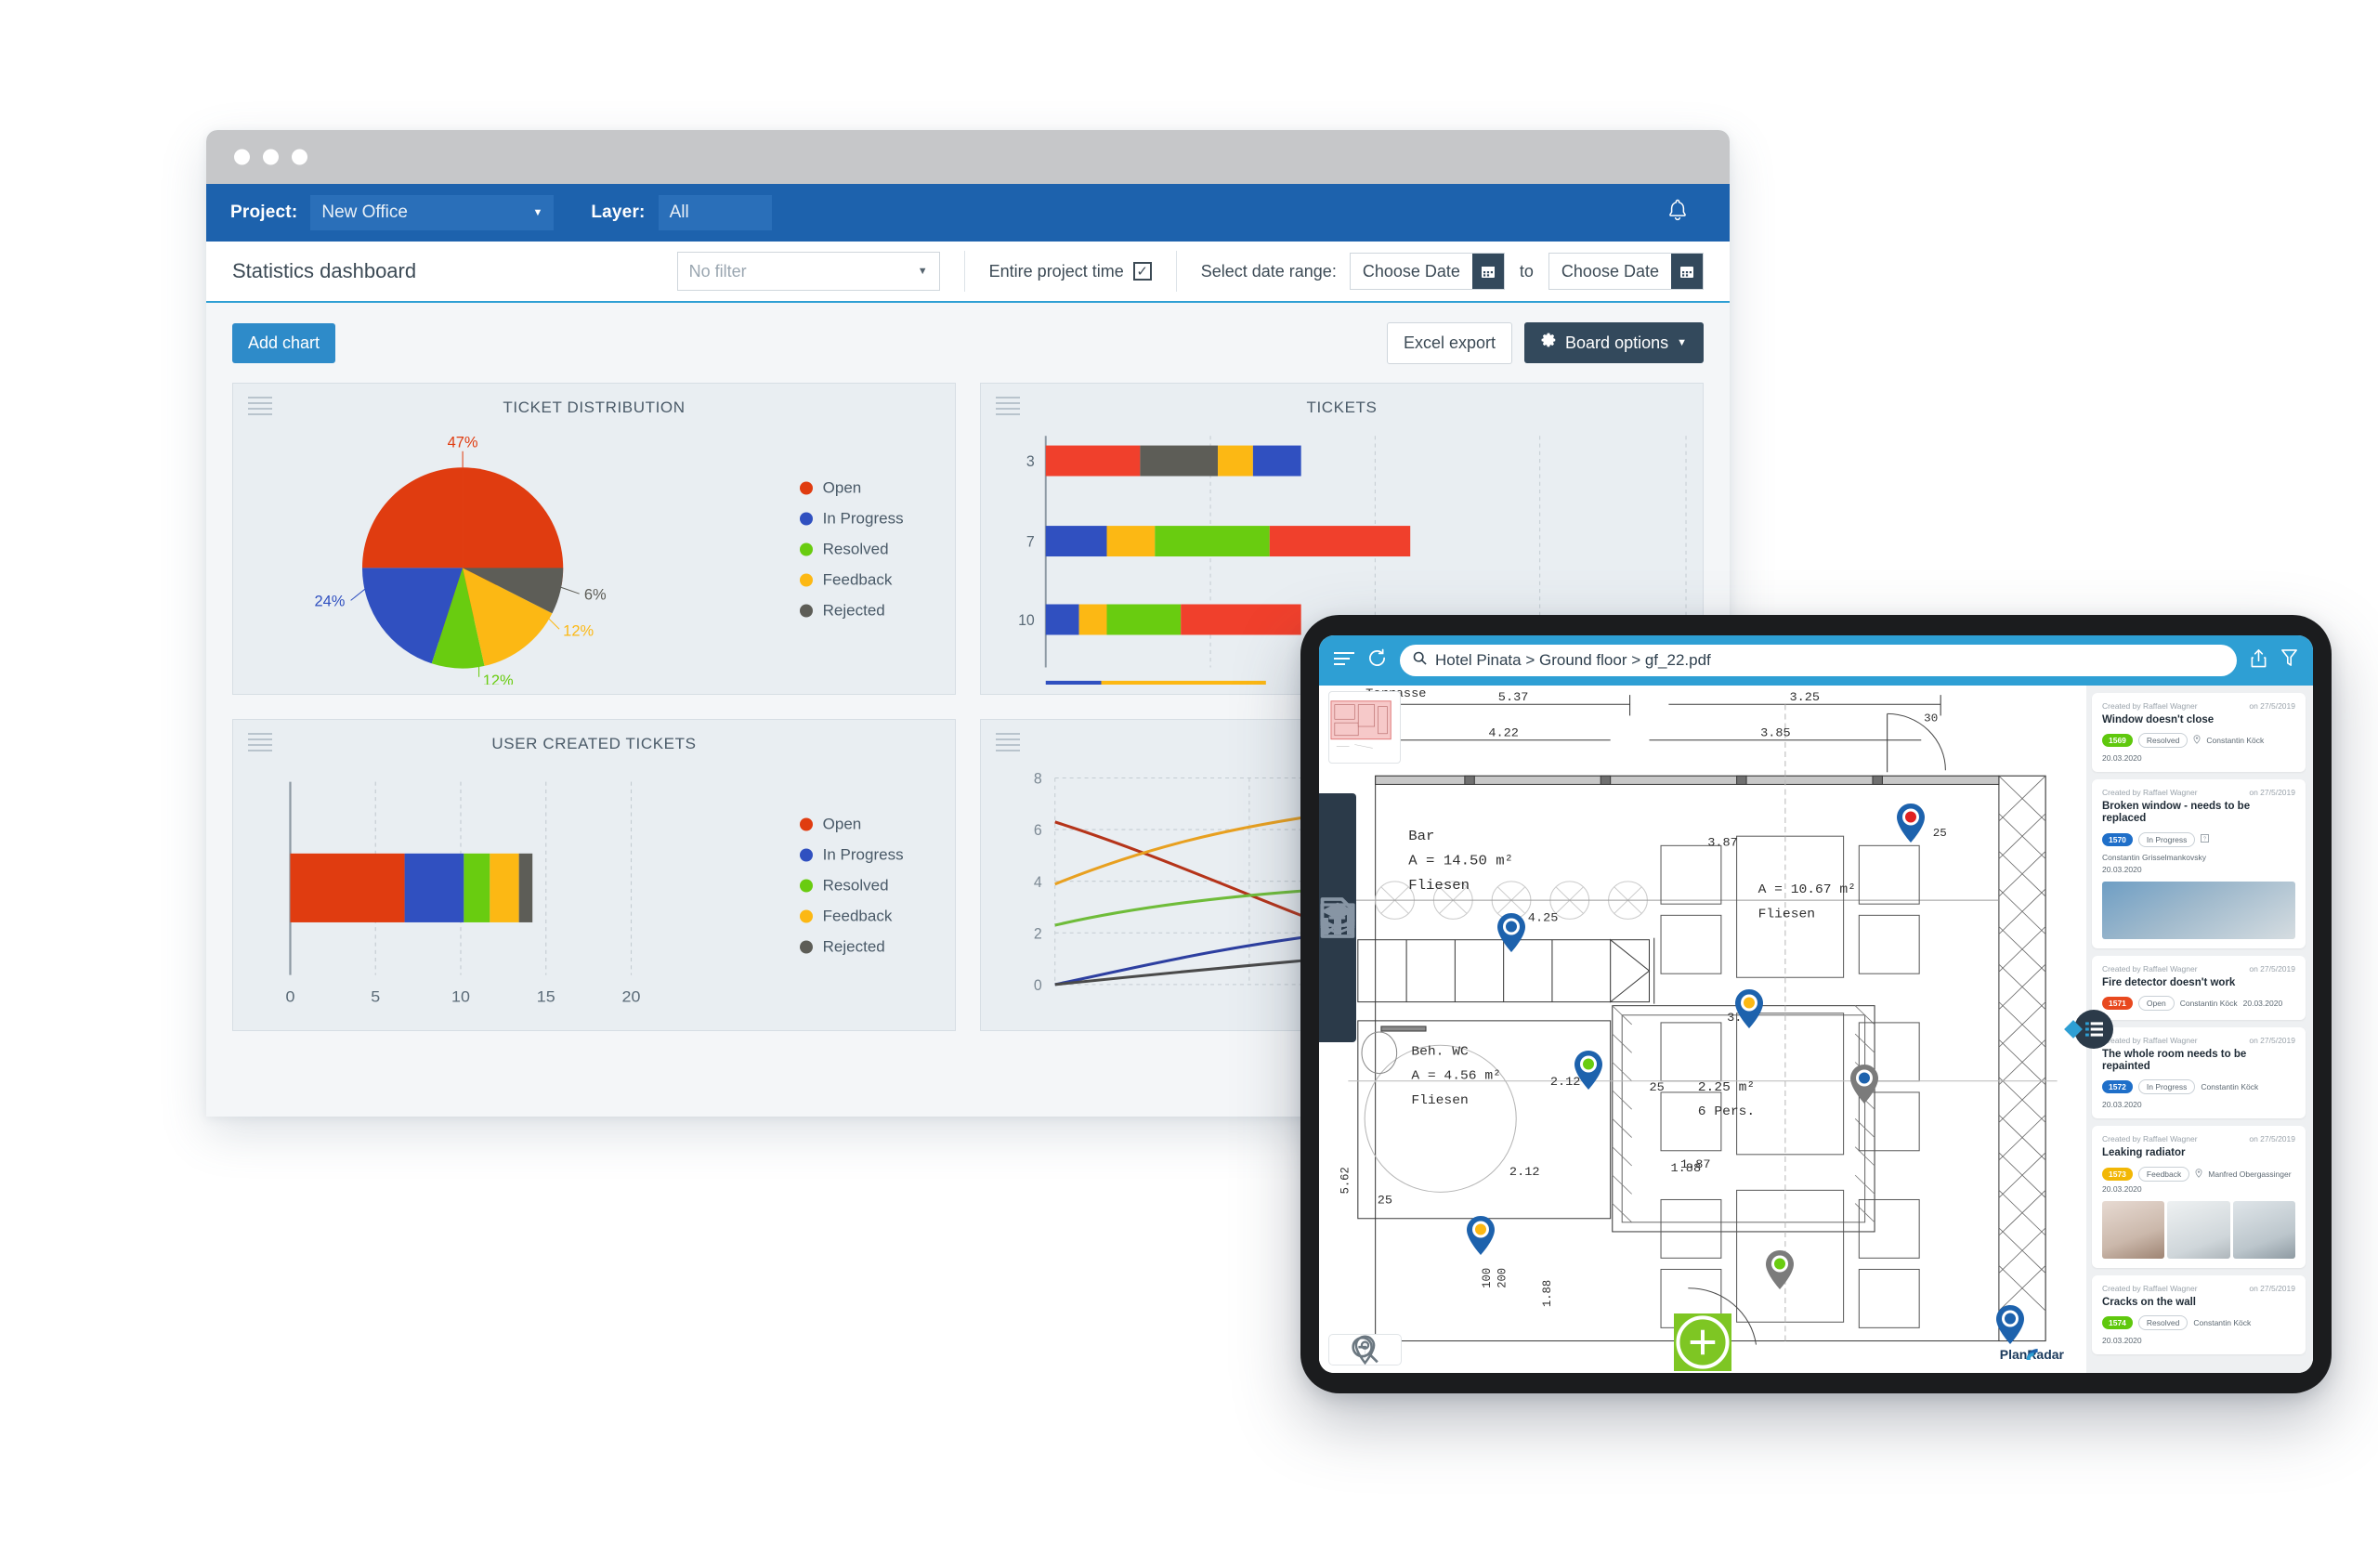 Image resolution: width=2378 pixels, height=1568 pixels. Describe the element at coordinates (242, 157) in the screenshot. I see `close-icon` at that location.